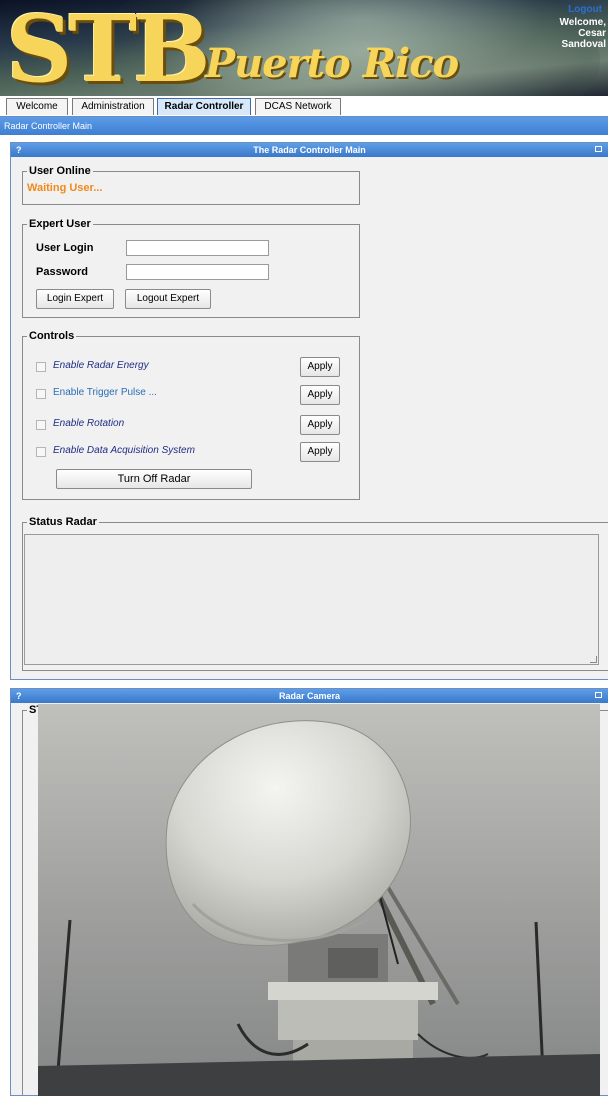  I want to click on panel-title: The Radar Controller Main, so click(309, 150).